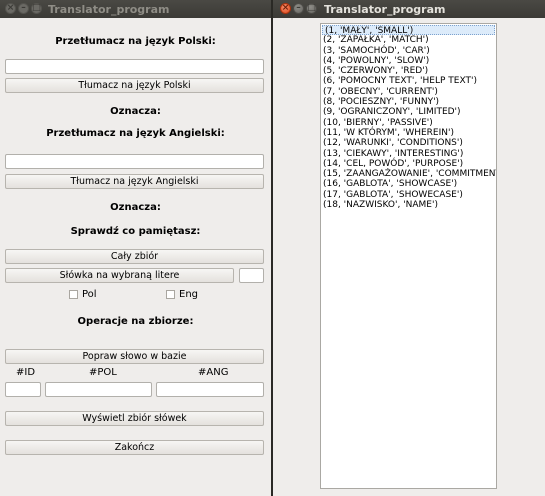  Describe the element at coordinates (23, 389) in the screenshot. I see `id-input` at that location.